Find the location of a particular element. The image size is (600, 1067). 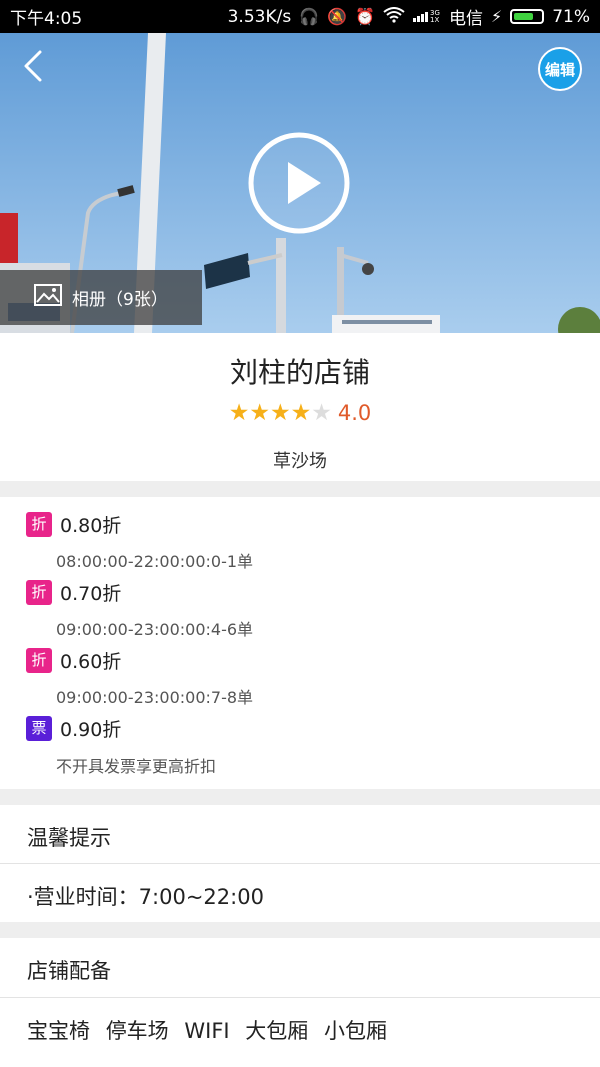

back-arrow-icon is located at coordinates (33, 66).